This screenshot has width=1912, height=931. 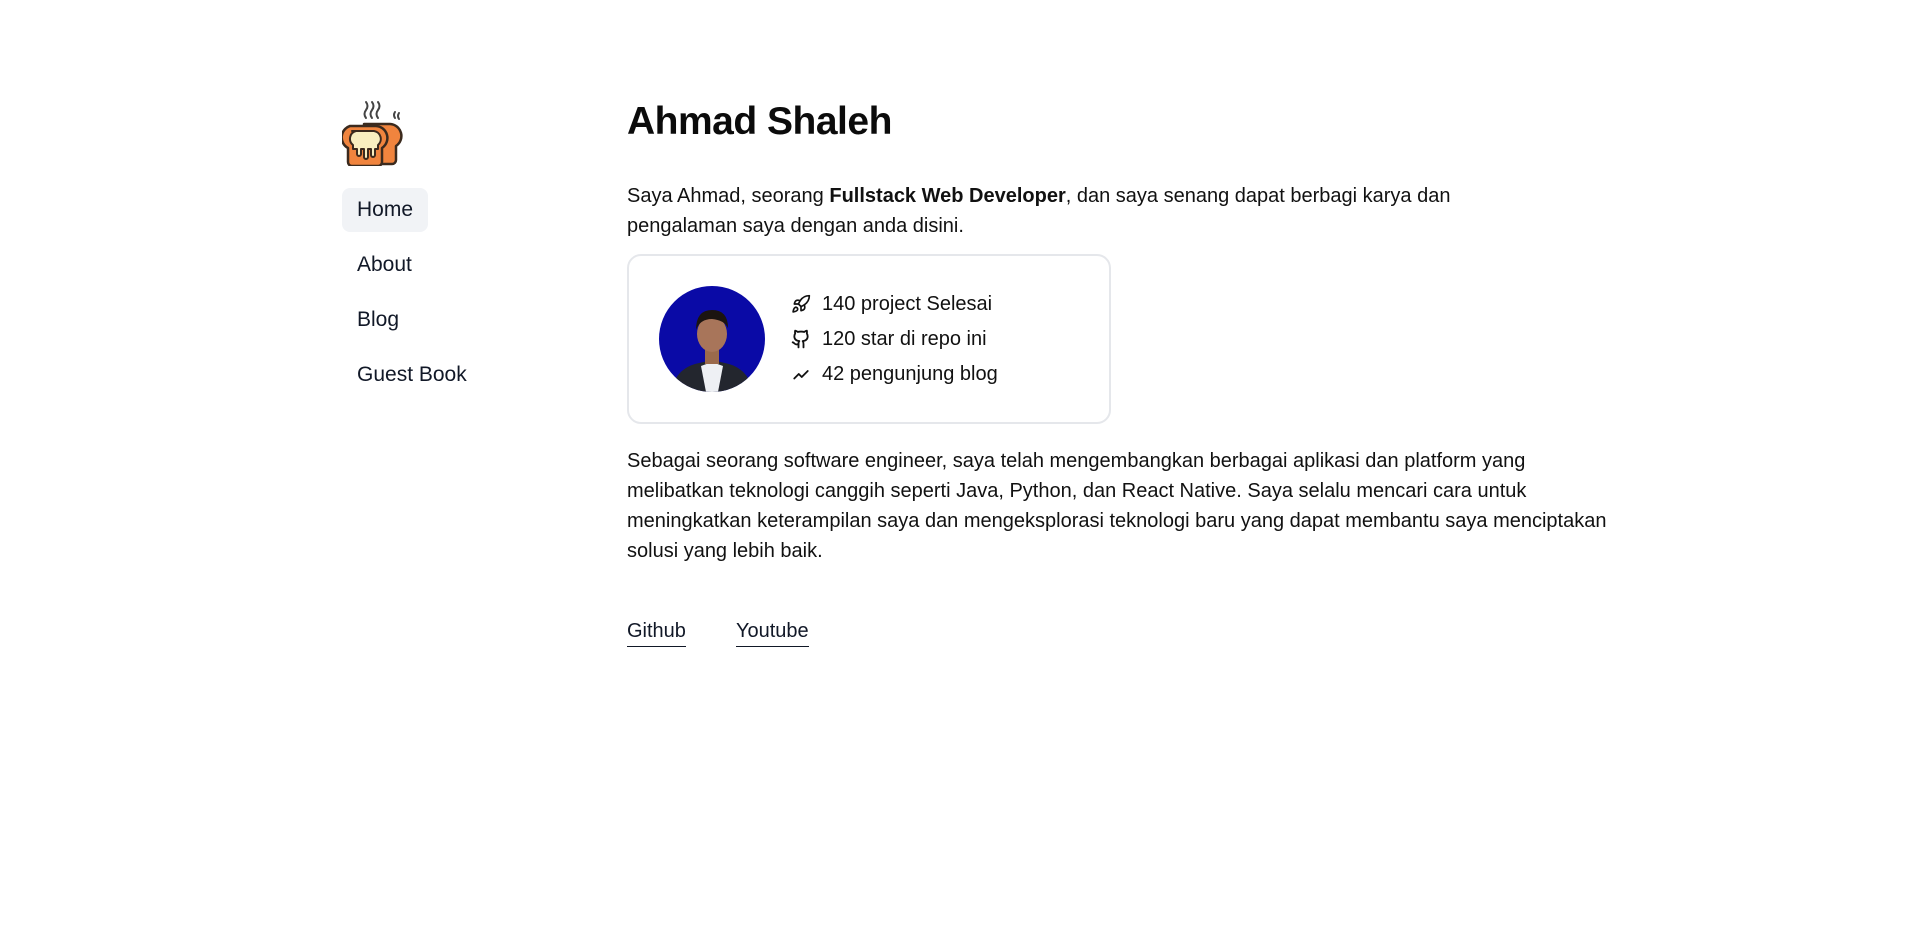 I want to click on youtube-link: Youtube, so click(x=772, y=632).